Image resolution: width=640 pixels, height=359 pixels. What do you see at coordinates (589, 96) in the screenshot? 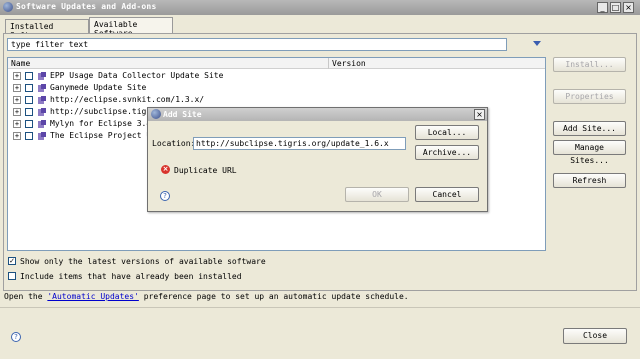
I see `properties-button: Properties` at bounding box center [589, 96].